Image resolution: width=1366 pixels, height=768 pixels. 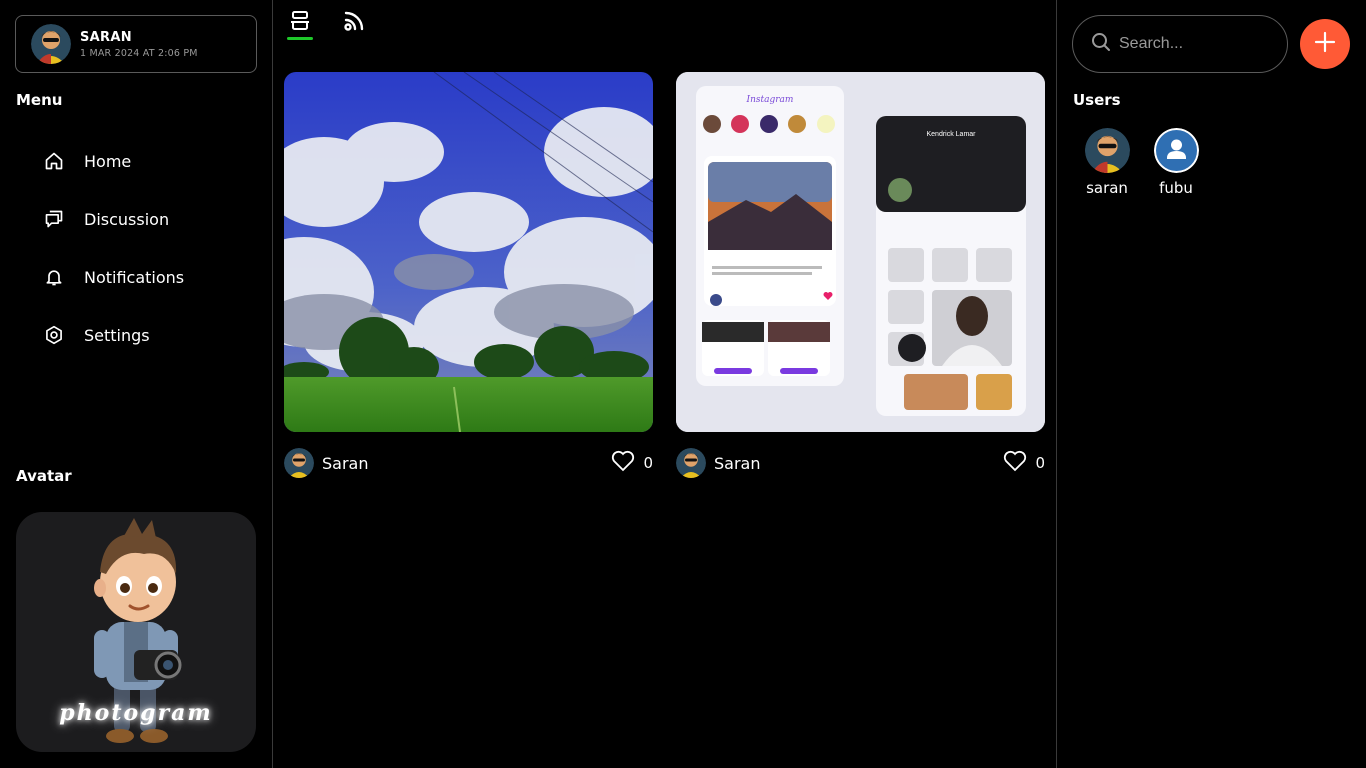 I want to click on tab-rss, so click(x=354, y=25).